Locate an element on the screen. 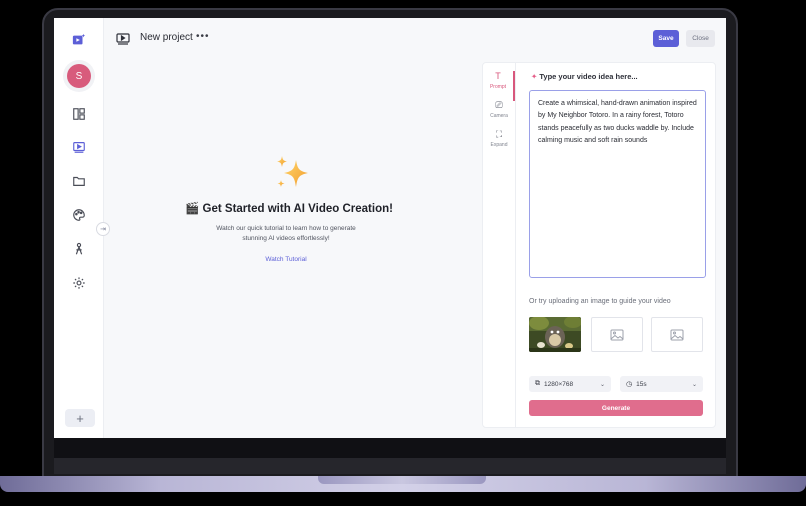 The image size is (806, 506). tab-prompt: T Prompt is located at coordinates (499, 86).